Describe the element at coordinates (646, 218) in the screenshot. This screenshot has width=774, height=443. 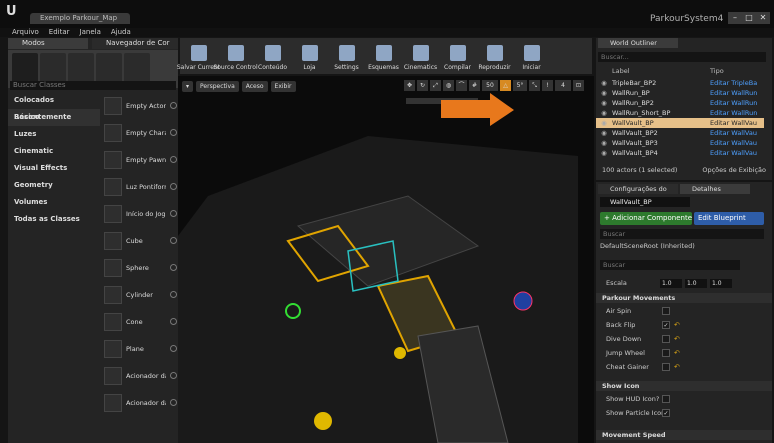
I see `add-component-button: + Adicionar Componente` at that location.